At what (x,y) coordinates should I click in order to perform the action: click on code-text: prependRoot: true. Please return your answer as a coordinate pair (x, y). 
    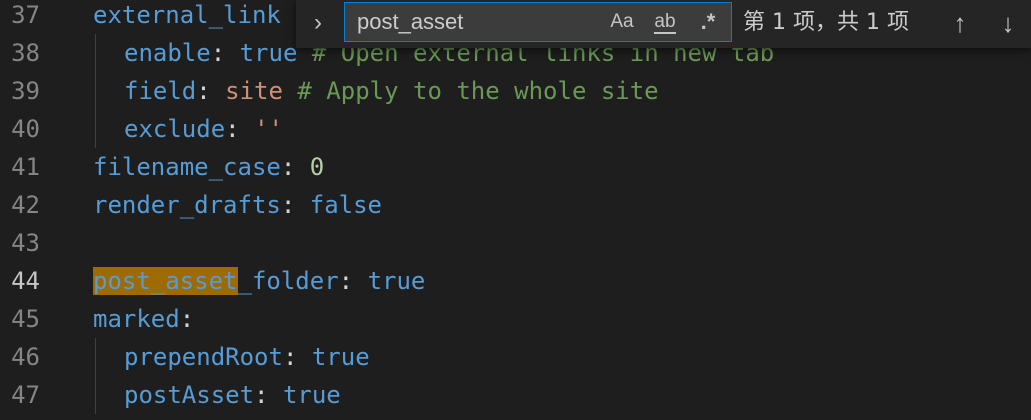
    Looking at the image, I should click on (247, 357).